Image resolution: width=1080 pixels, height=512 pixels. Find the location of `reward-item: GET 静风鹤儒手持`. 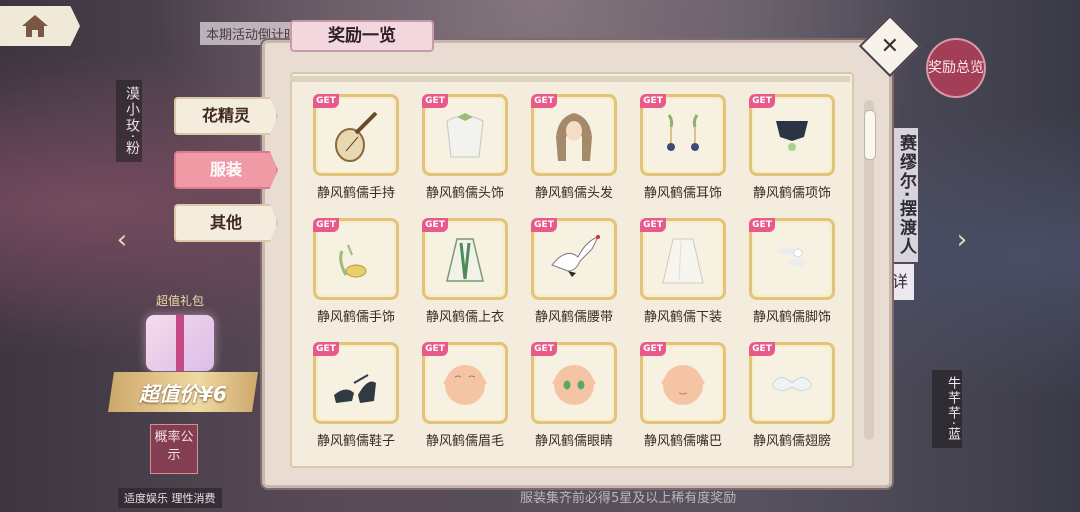

reward-item: GET 静风鹤儒手持 is located at coordinates (356, 150).